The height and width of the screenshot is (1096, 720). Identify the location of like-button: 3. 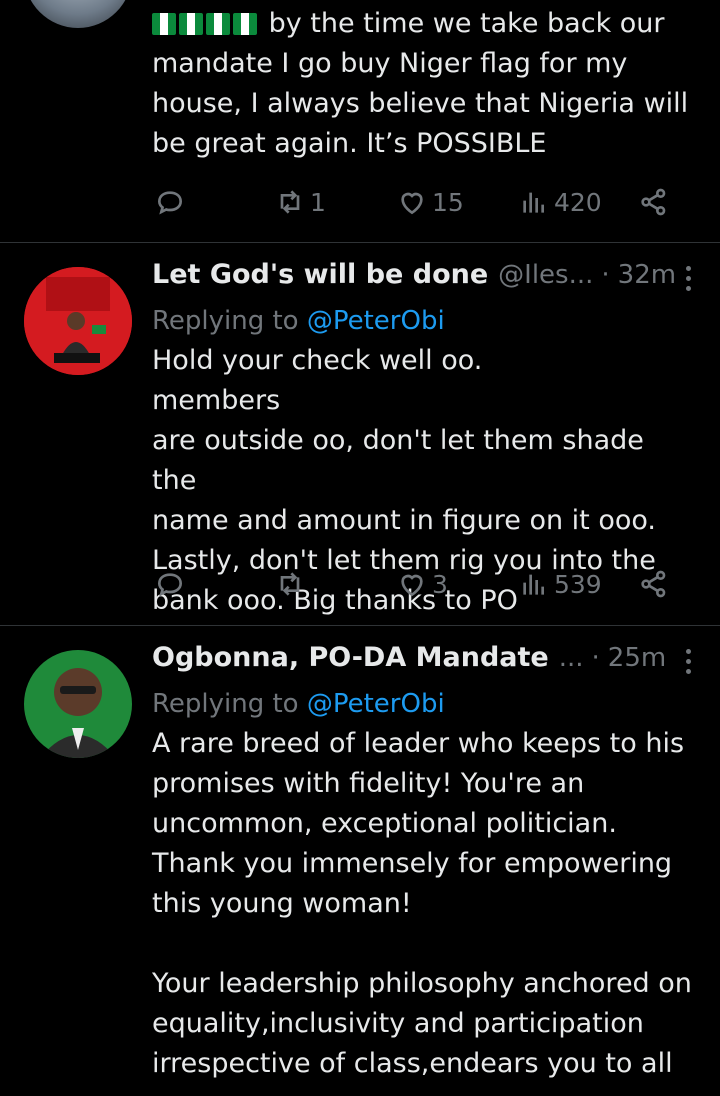
(422, 584).